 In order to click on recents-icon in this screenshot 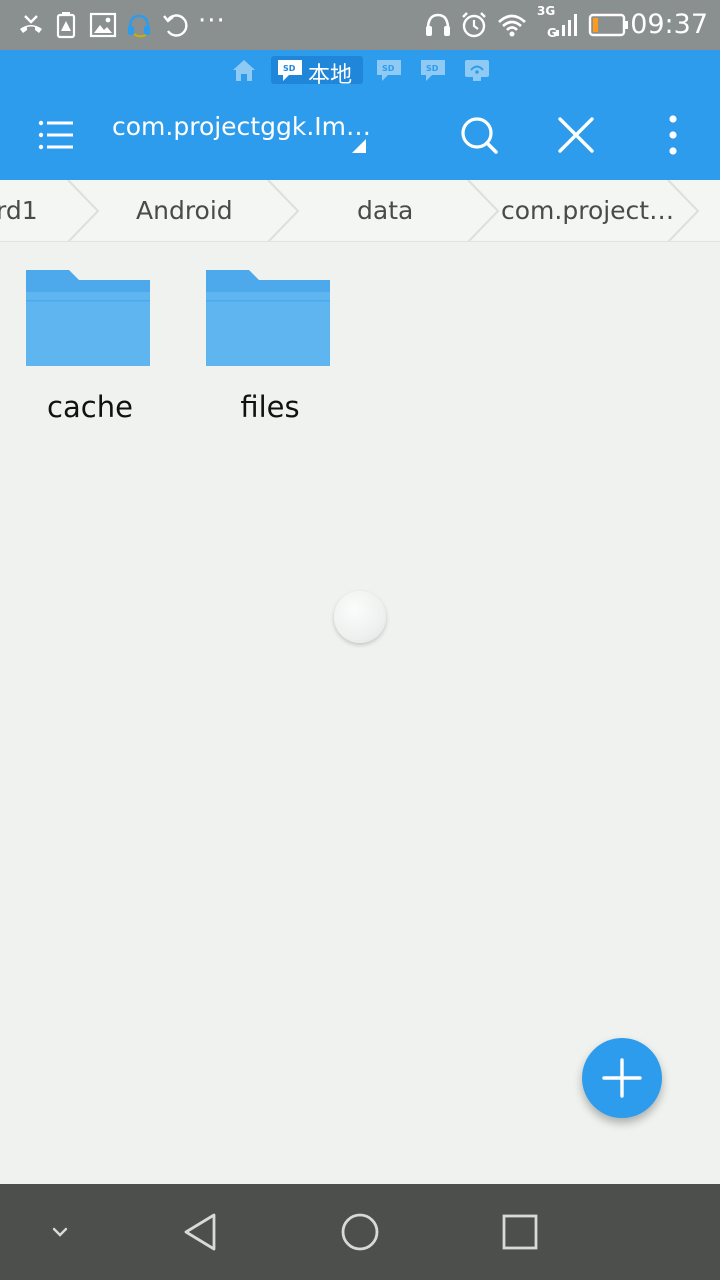, I will do `click(520, 1232)`.